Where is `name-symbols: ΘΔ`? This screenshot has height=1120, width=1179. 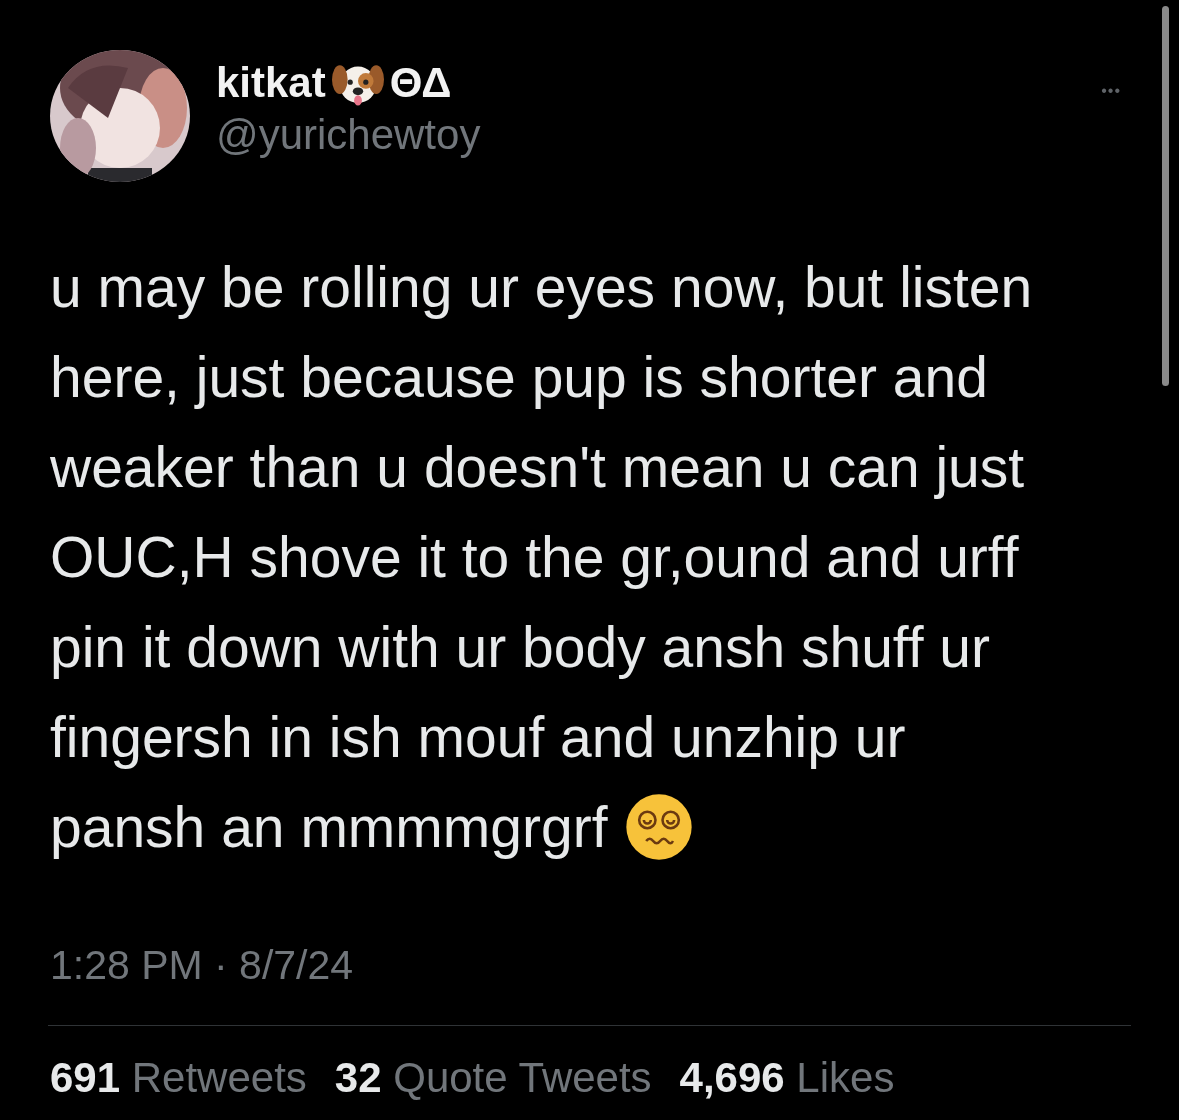
name-symbols: ΘΔ is located at coordinates (420, 83).